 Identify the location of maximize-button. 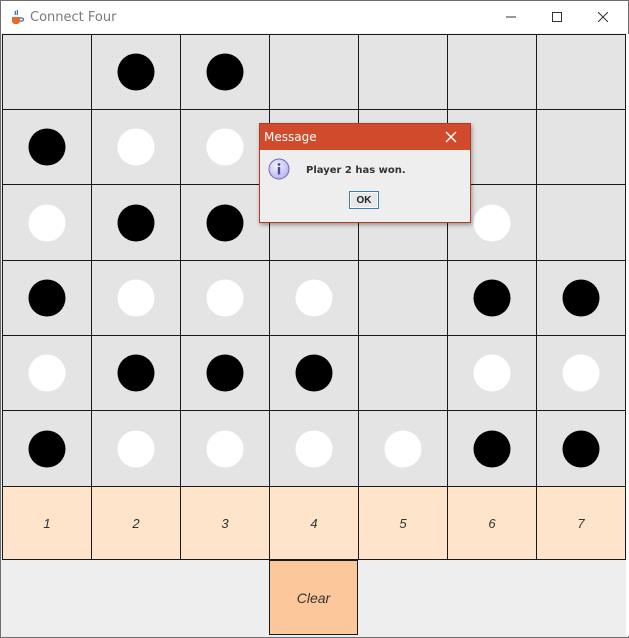
(557, 17).